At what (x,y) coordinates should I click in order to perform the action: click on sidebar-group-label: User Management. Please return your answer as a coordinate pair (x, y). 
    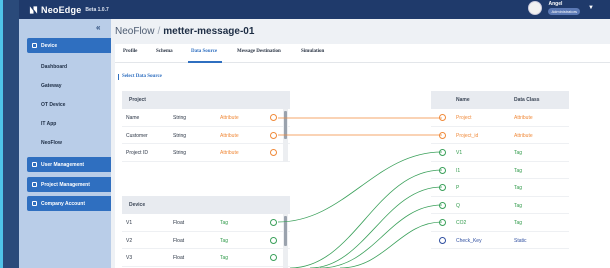
    Looking at the image, I should click on (63, 164).